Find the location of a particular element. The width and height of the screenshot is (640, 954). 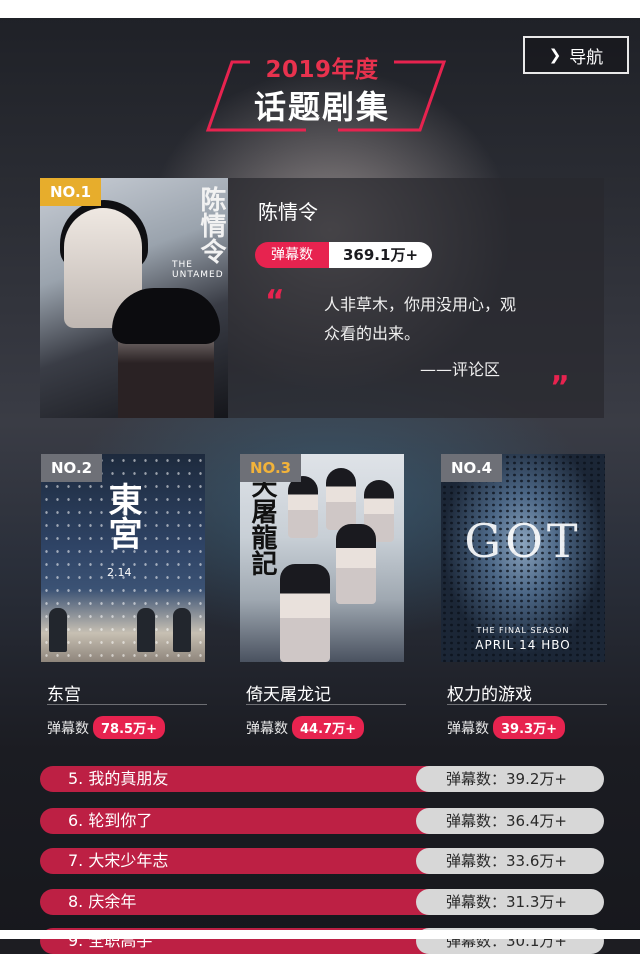

ranking-row: 6. 轮到你了 弹幕数：36.4万+ is located at coordinates (322, 821).